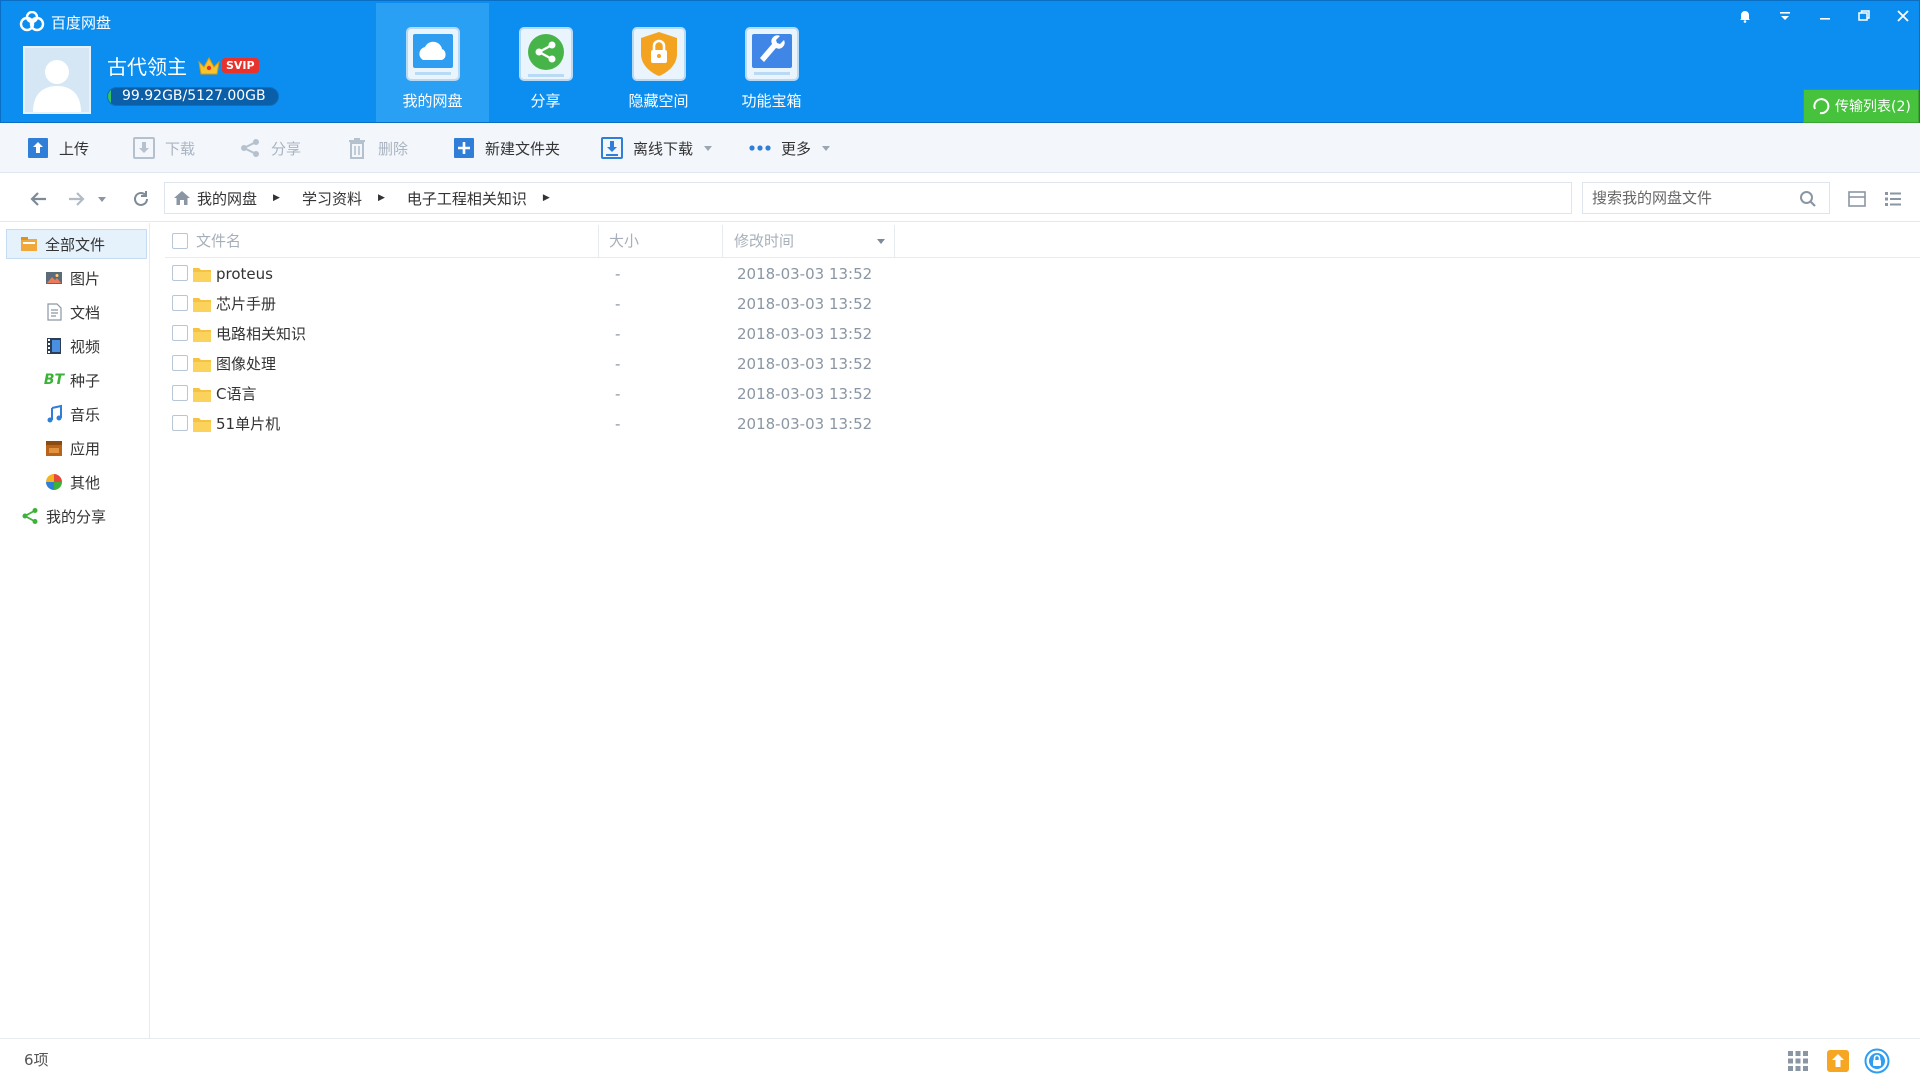  What do you see at coordinates (72, 482) in the screenshot?
I see `sidebar-item-other: 其他` at bounding box center [72, 482].